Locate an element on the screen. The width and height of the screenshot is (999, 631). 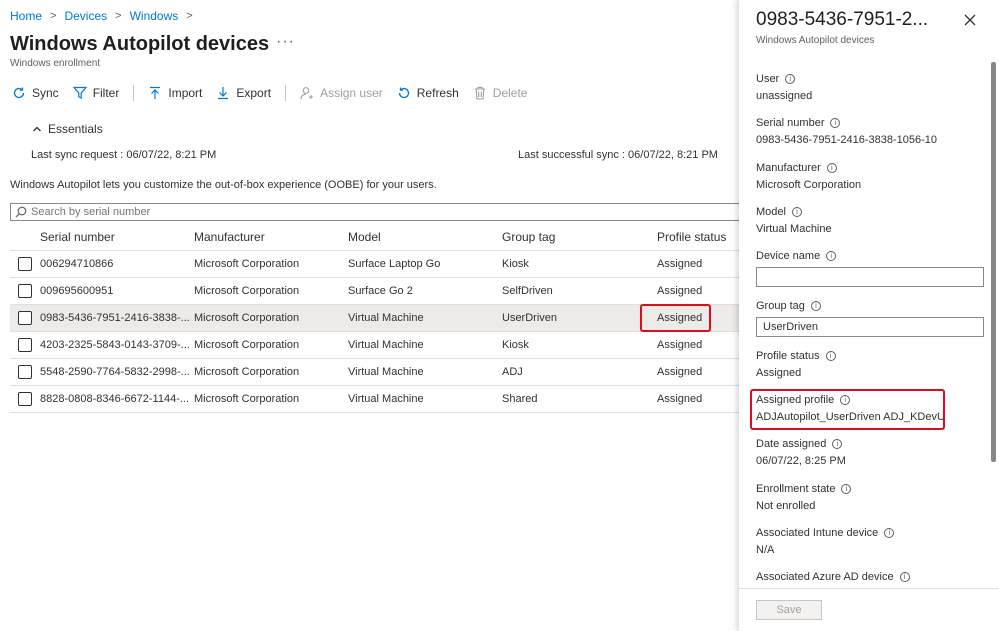
essentials-toggle: Essentials is located at coordinates (67, 129).